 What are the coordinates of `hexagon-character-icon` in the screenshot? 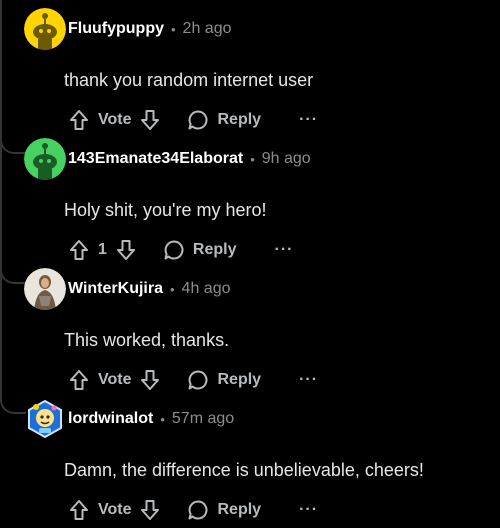 It's located at (45, 419).